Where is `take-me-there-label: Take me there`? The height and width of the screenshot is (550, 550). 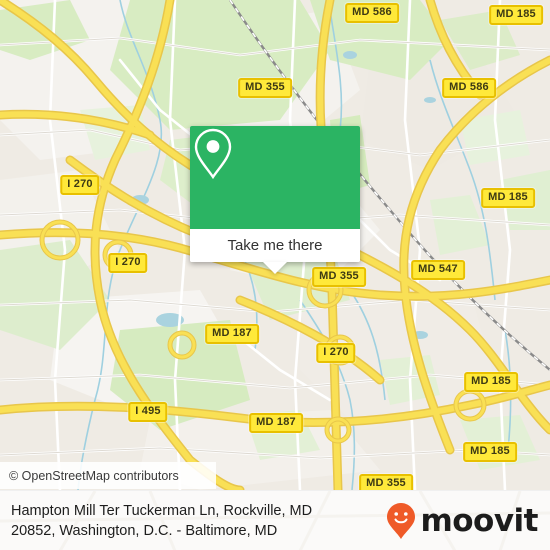 take-me-there-label: Take me there is located at coordinates (275, 245).